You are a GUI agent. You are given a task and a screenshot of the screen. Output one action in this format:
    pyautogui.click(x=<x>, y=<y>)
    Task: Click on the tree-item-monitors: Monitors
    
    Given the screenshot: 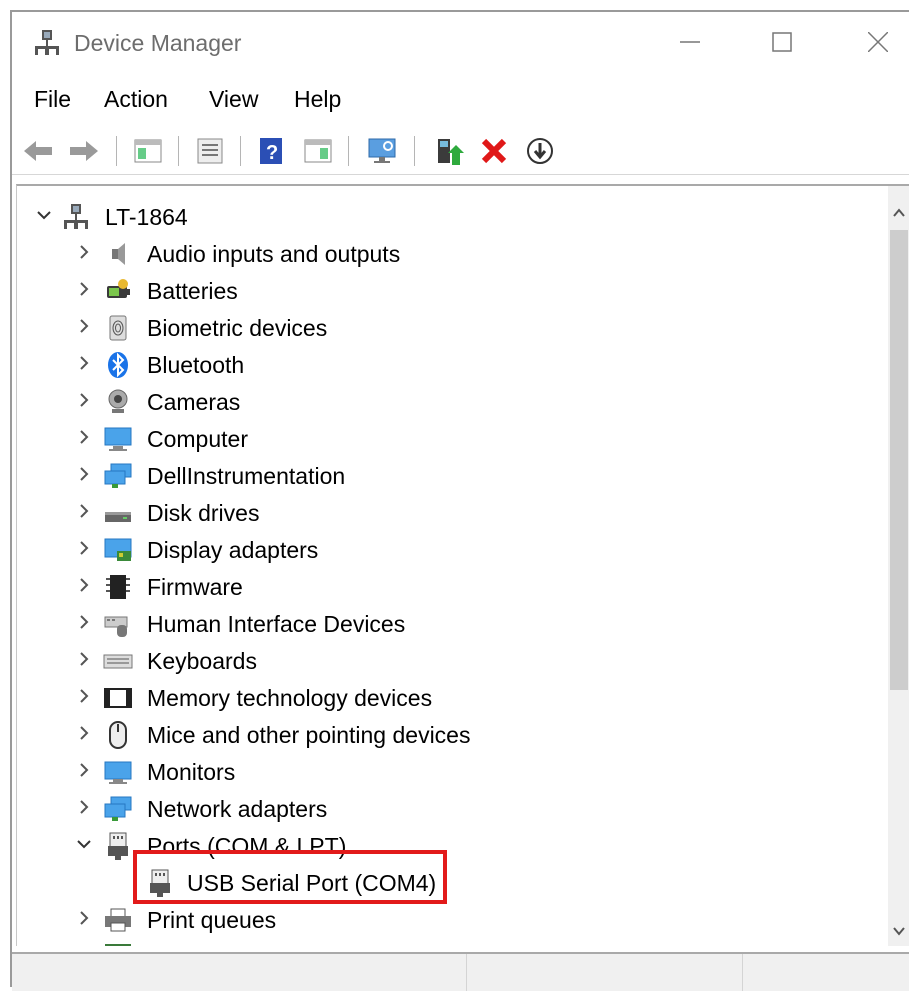 What is the action you would take?
    pyautogui.click(x=447, y=772)
    